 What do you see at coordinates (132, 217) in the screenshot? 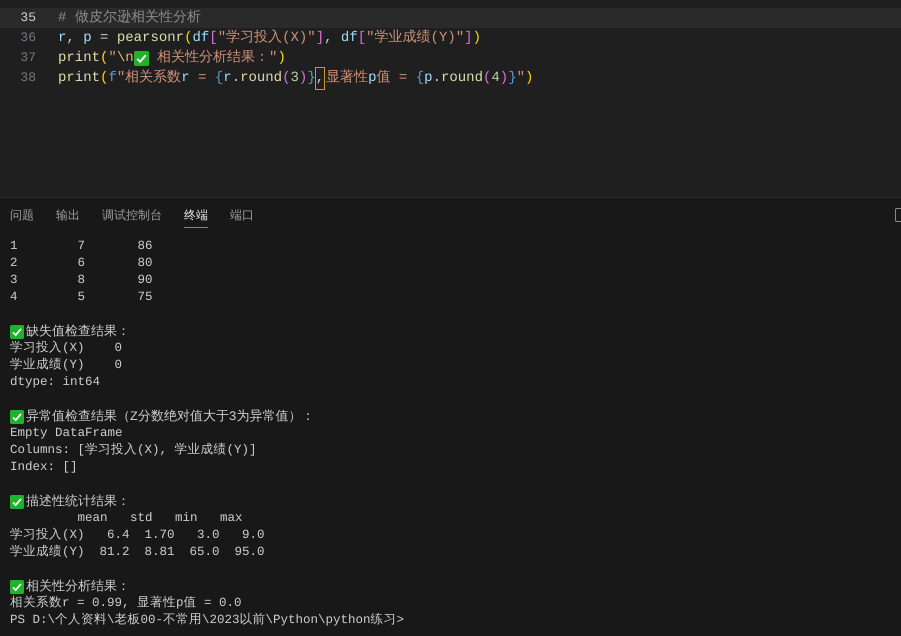
I see `panel-tab: 调试控制台` at bounding box center [132, 217].